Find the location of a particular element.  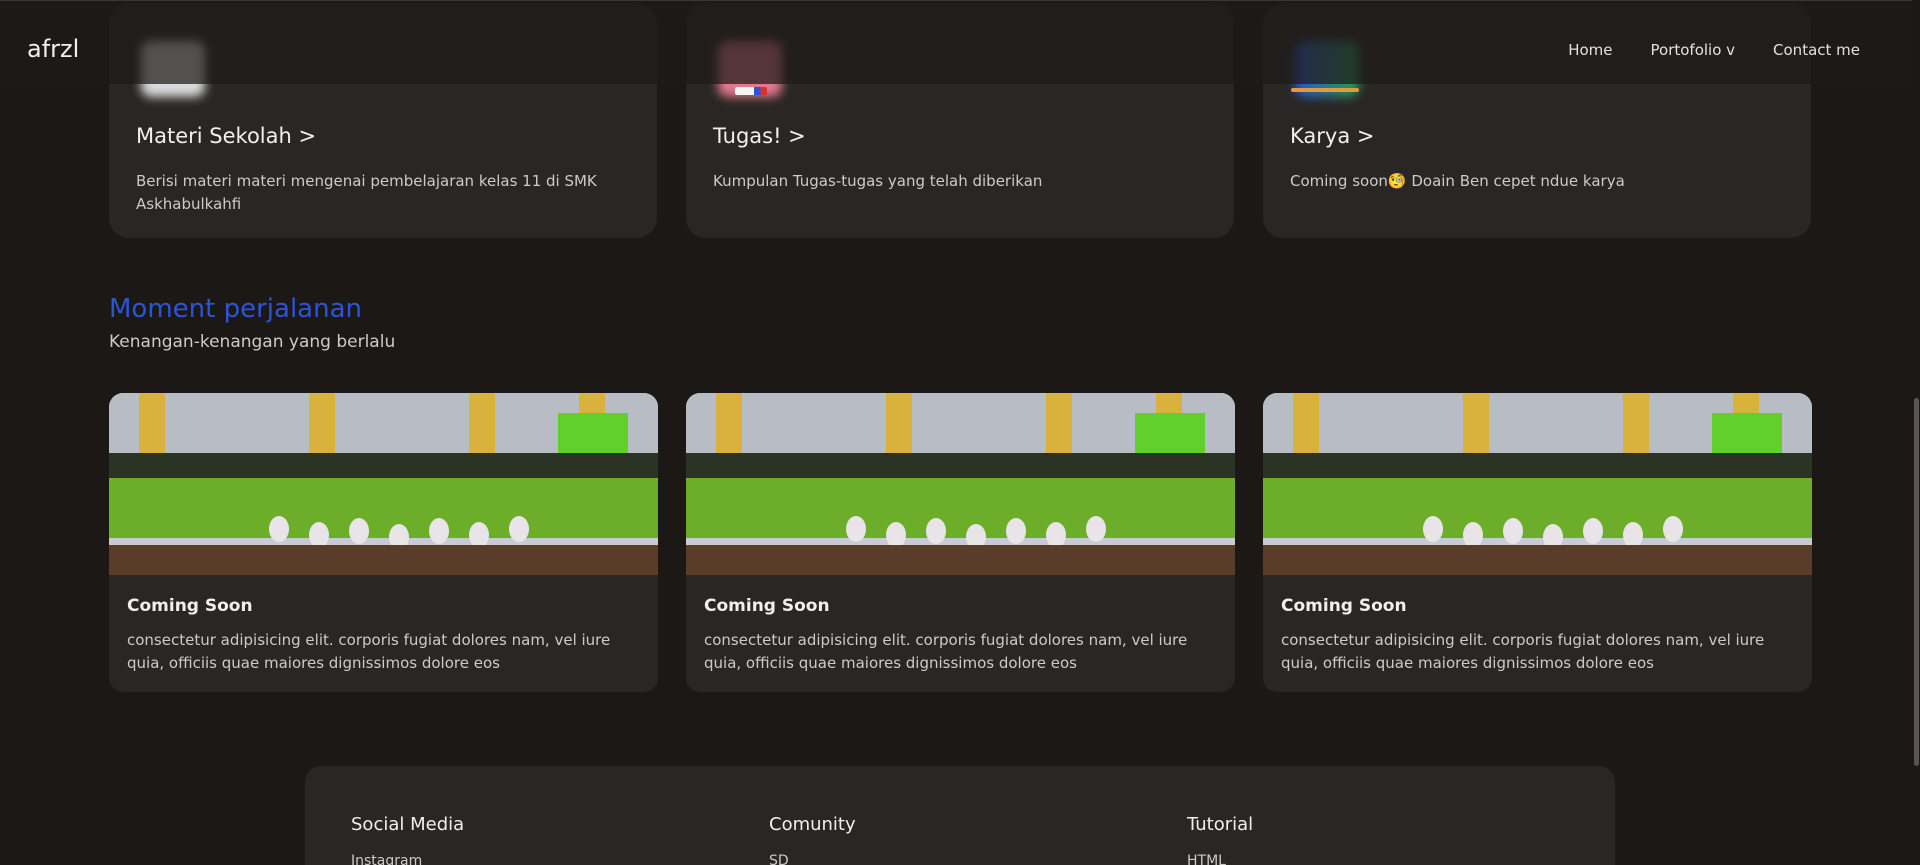

easel-icon is located at coordinates (1325, 90).